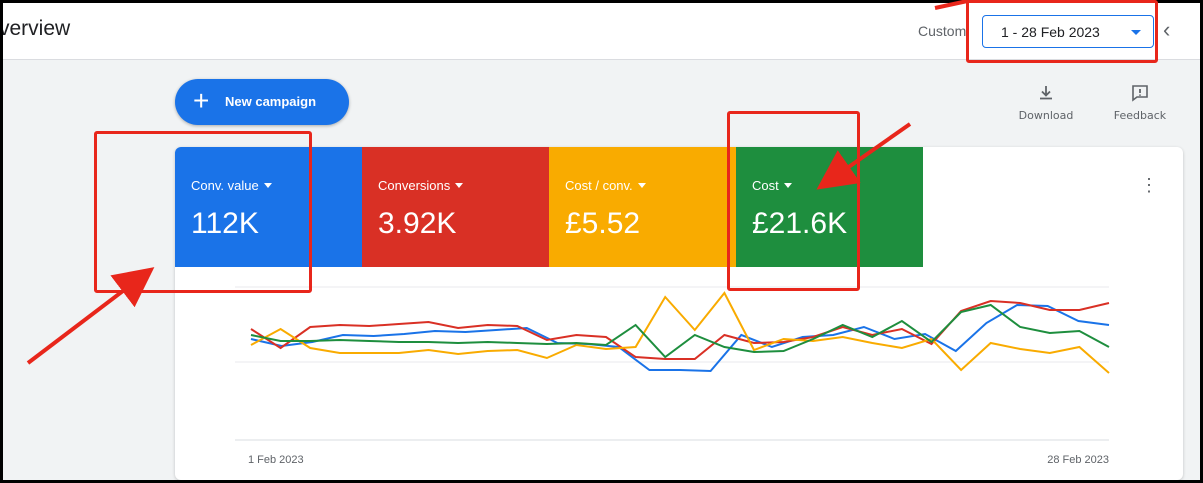  I want to click on date-preset-label: Custom, so click(942, 31).